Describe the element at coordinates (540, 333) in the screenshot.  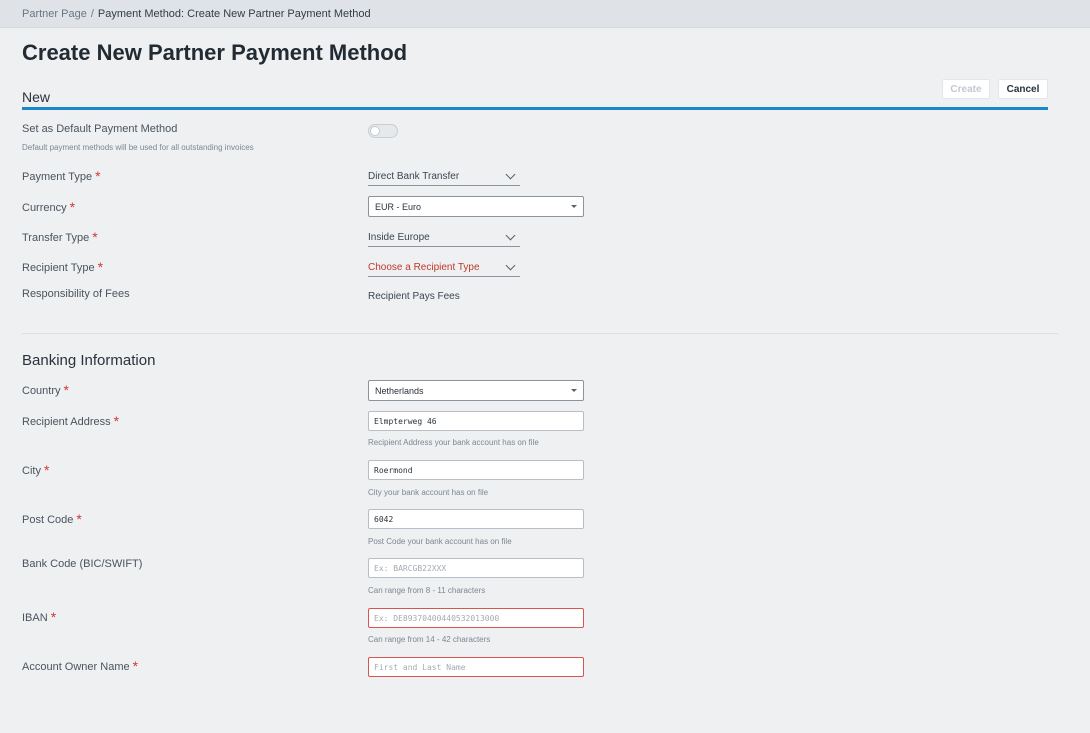
I see `section-divider` at that location.